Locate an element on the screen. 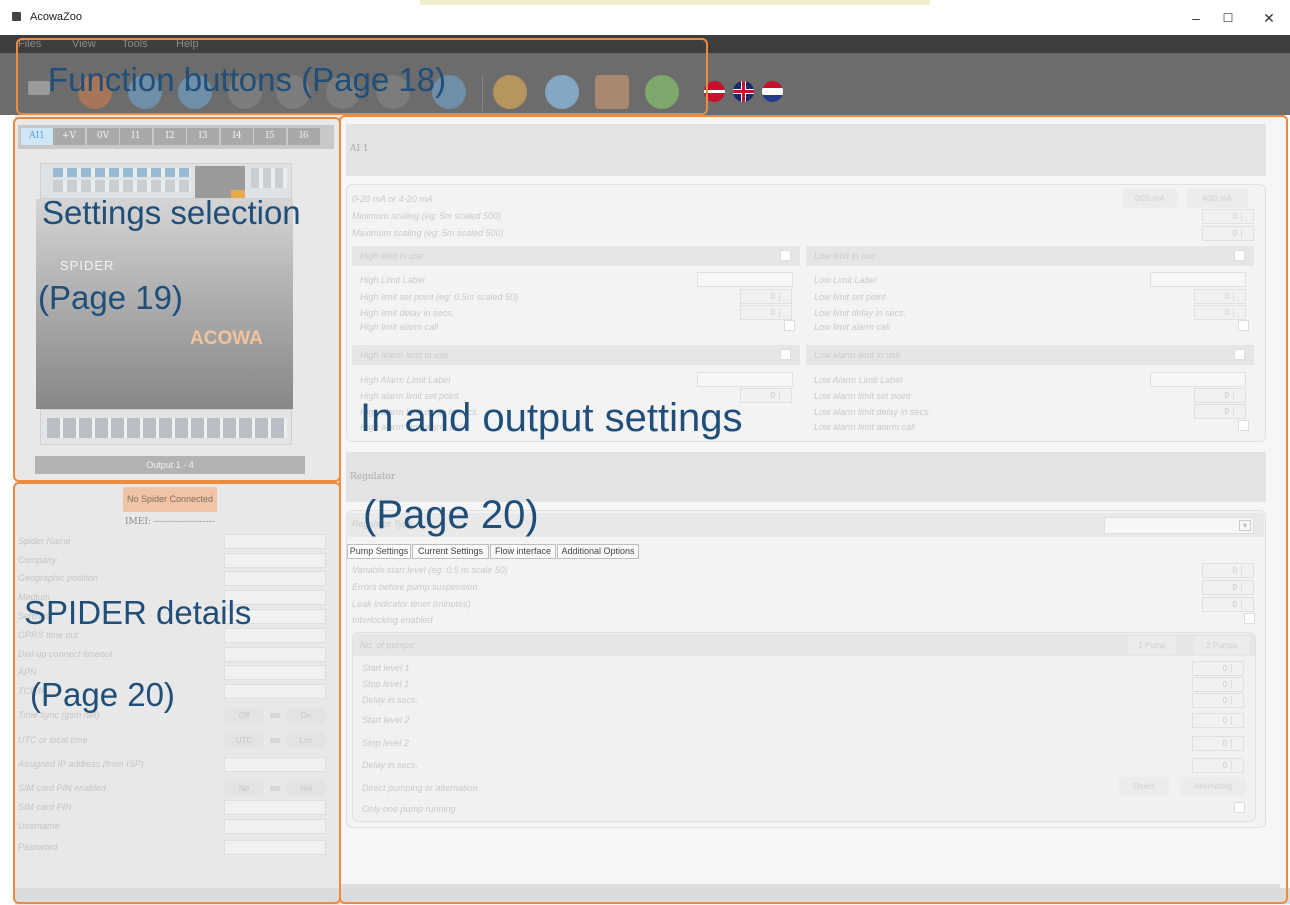 The image size is (1290, 905). spider-details-page-annotation: (Page 20) is located at coordinates (102, 694).